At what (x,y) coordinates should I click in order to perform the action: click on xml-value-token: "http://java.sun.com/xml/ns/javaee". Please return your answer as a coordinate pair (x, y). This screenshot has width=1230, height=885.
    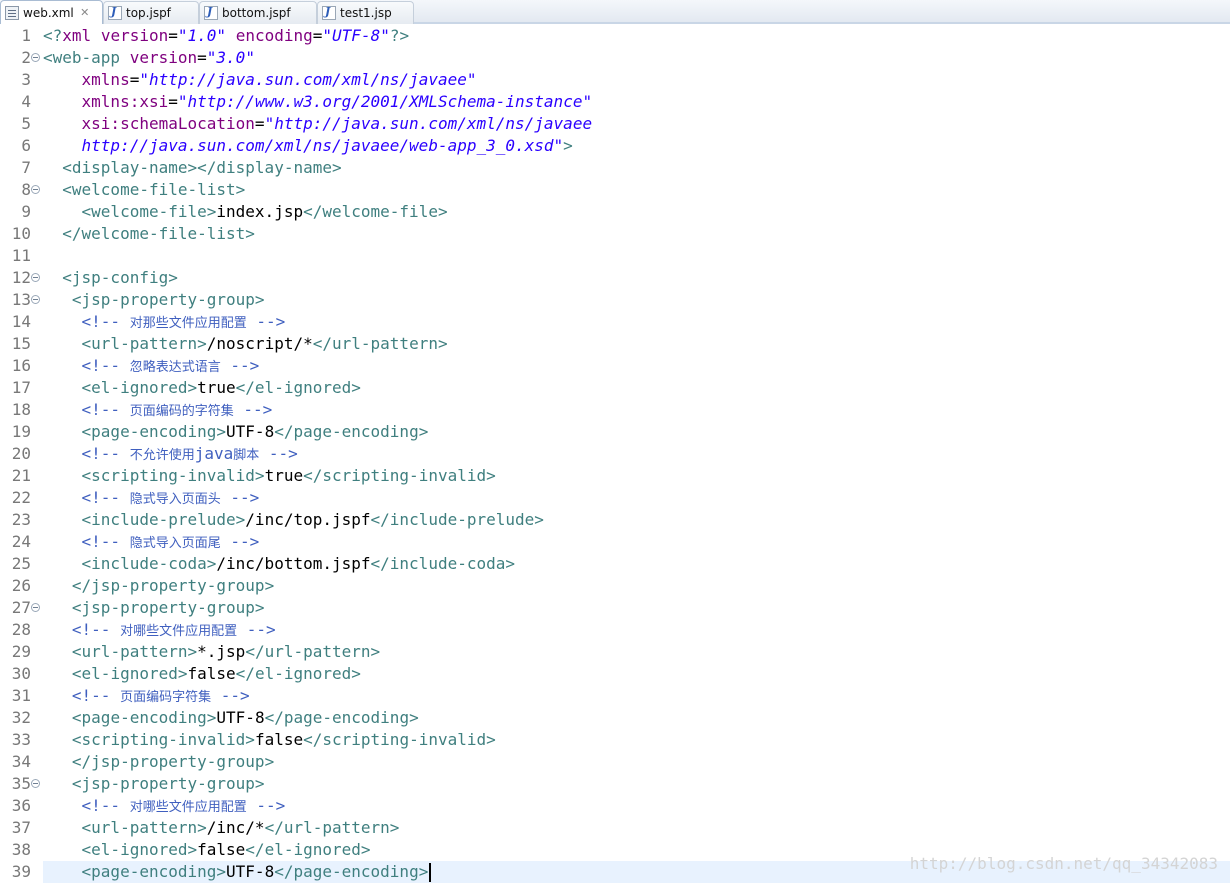
    Looking at the image, I should click on (308, 79).